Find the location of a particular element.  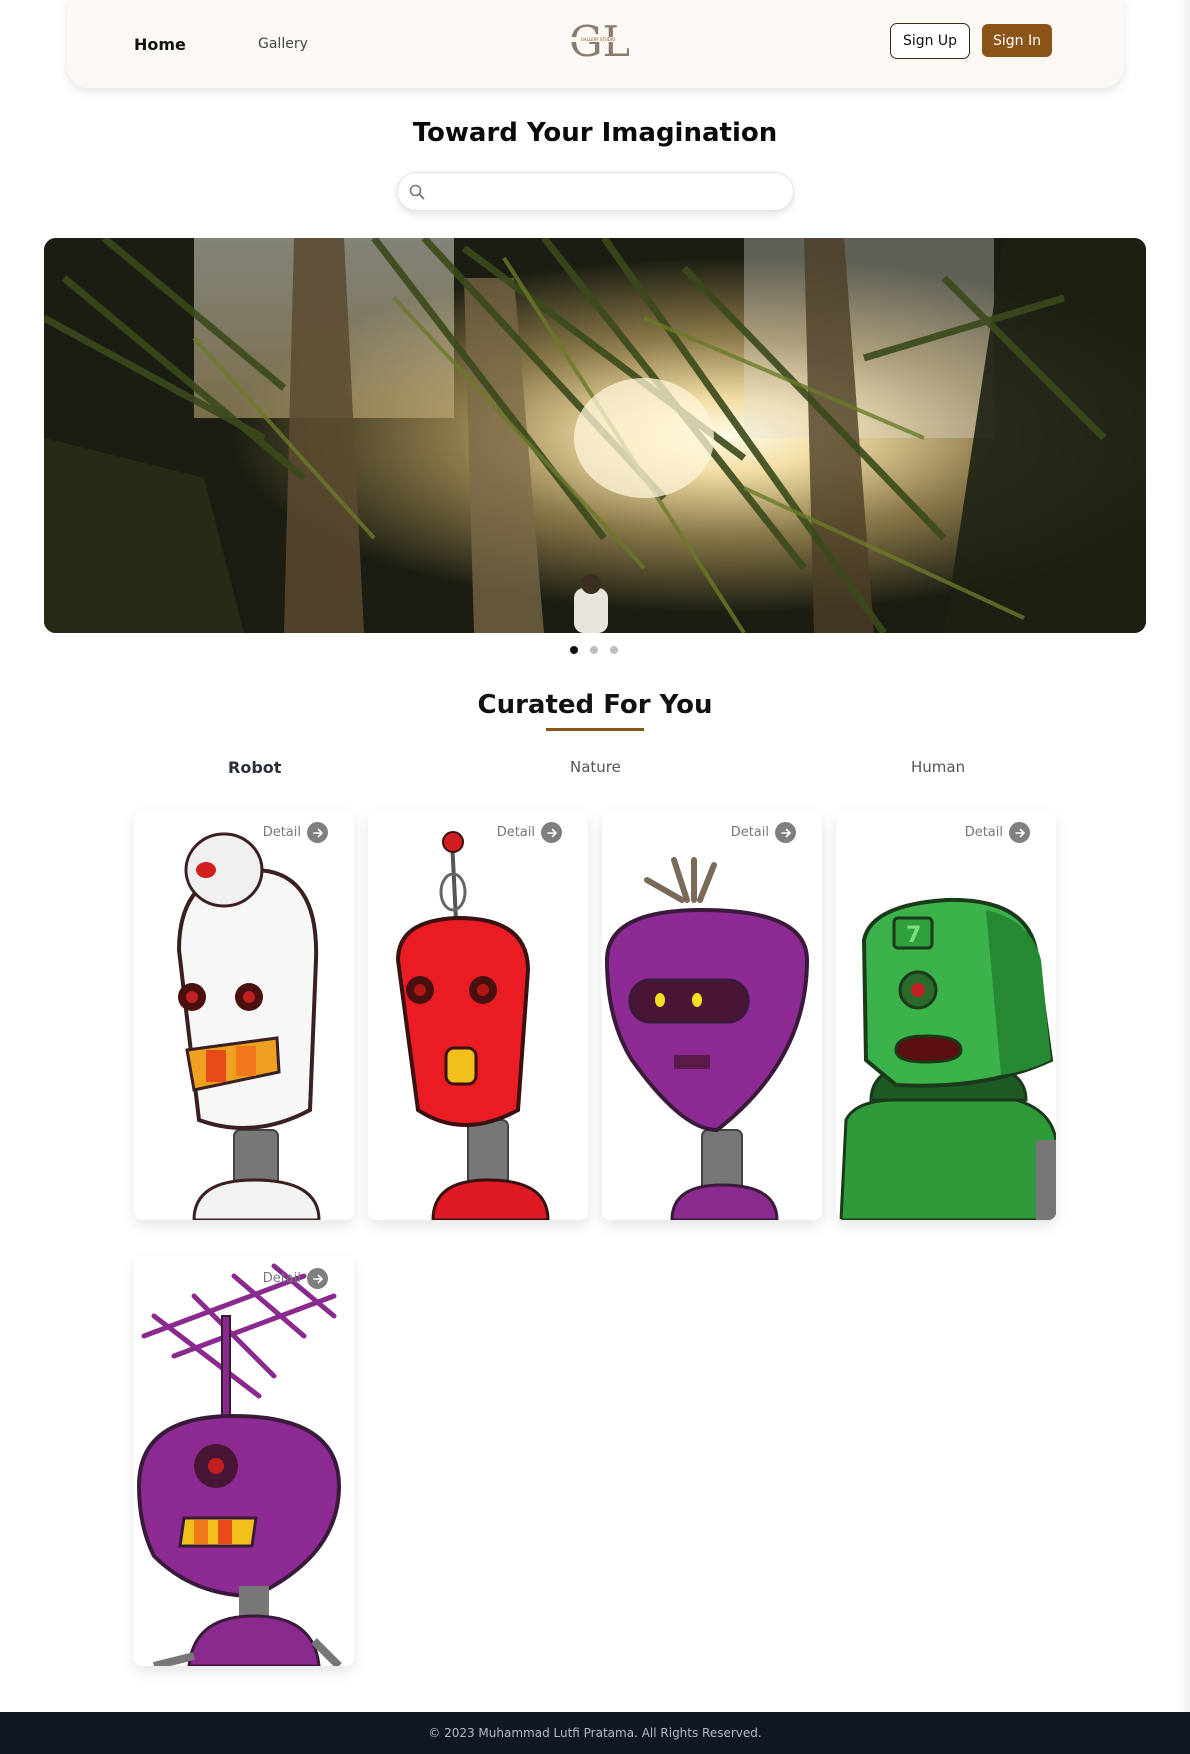

nav-gallery-link: Gallery is located at coordinates (283, 44).